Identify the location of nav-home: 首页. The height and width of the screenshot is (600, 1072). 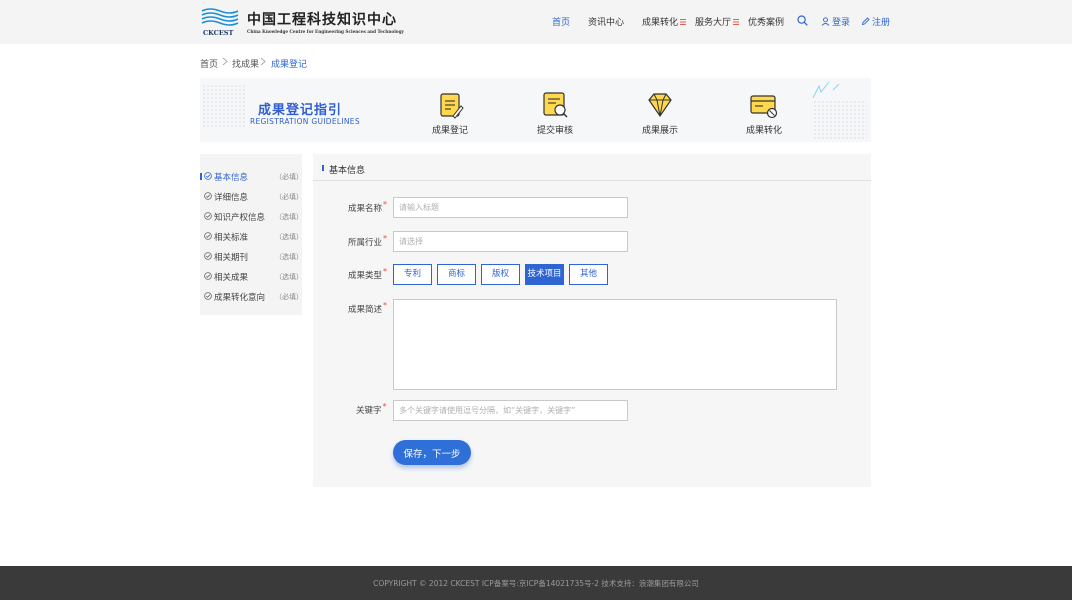
(561, 22).